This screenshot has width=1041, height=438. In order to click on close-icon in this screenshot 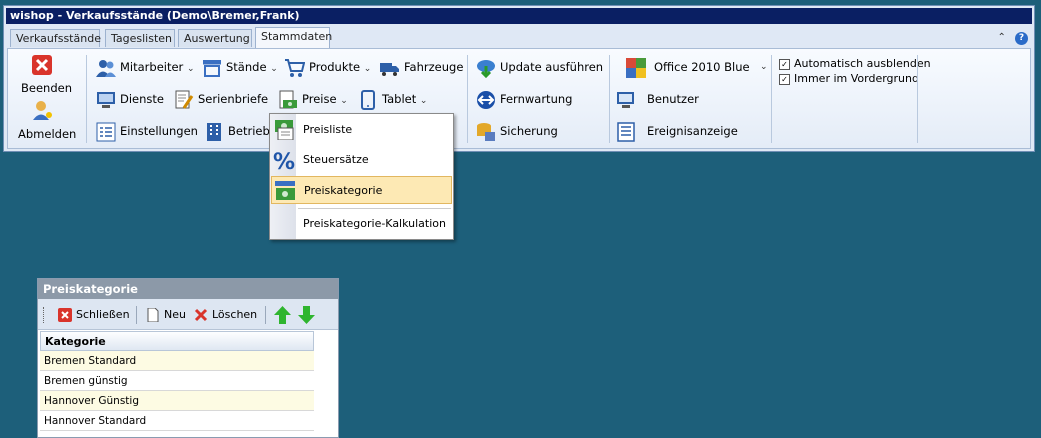, I will do `click(42, 65)`.